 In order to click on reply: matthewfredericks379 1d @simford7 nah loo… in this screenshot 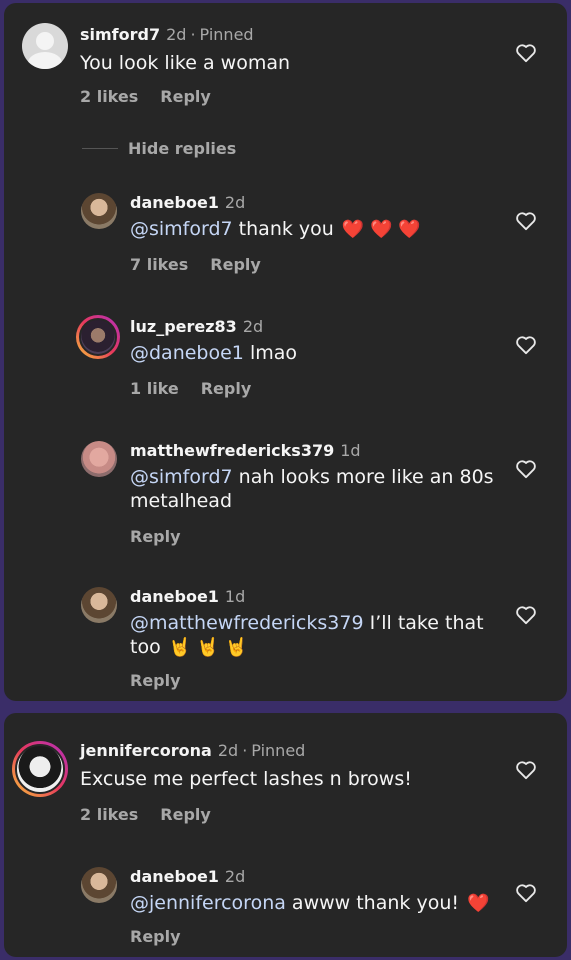, I will do `click(285, 495)`.